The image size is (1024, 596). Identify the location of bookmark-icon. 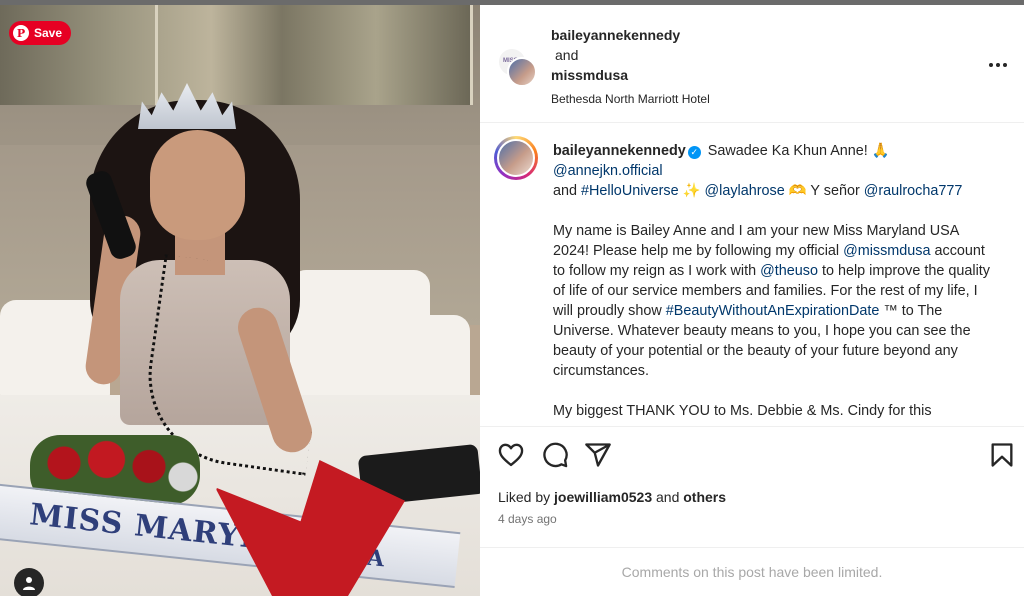
(1002, 455).